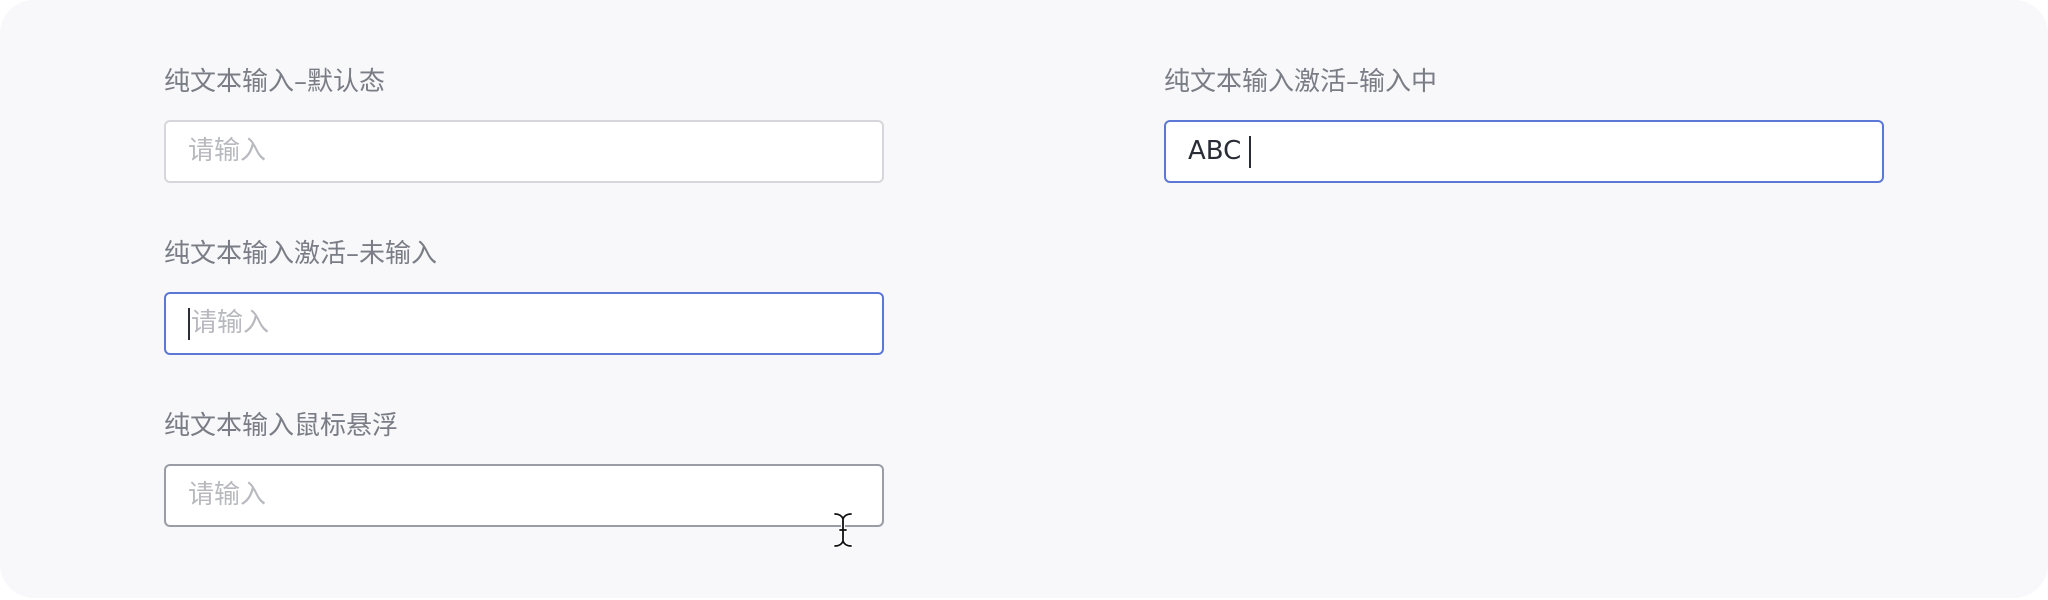  Describe the element at coordinates (524, 151) in the screenshot. I see `text-input-default: 请输入` at that location.